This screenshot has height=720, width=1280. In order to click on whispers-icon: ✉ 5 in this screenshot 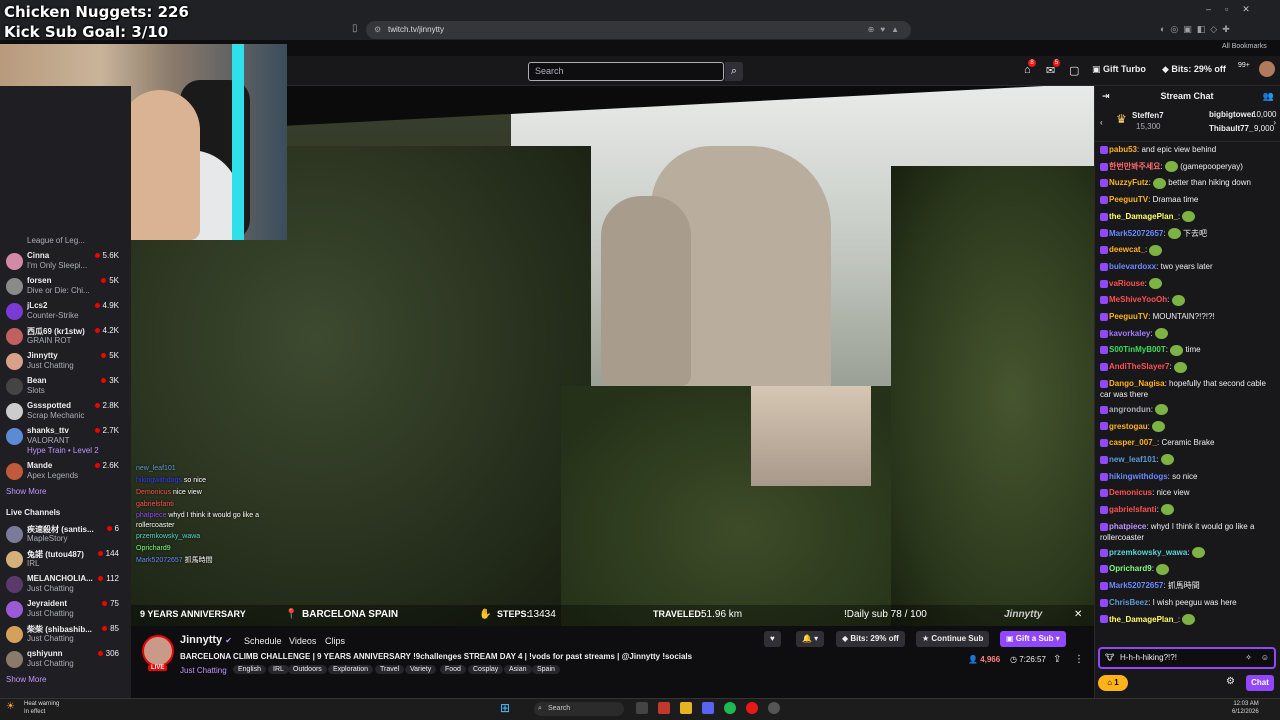, I will do `click(1053, 68)`.